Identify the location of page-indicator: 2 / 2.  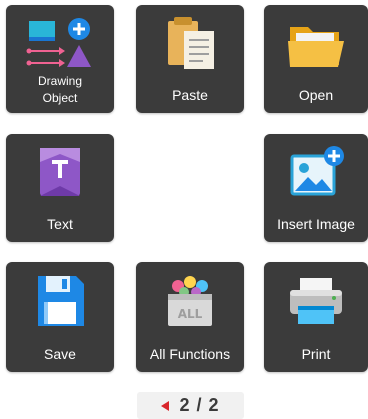
(190, 405).